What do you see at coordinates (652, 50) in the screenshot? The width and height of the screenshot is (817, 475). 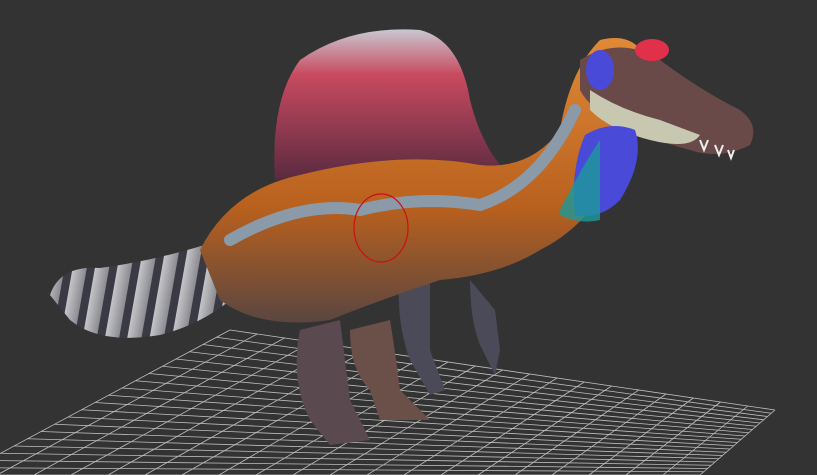 I see `head-crest` at bounding box center [652, 50].